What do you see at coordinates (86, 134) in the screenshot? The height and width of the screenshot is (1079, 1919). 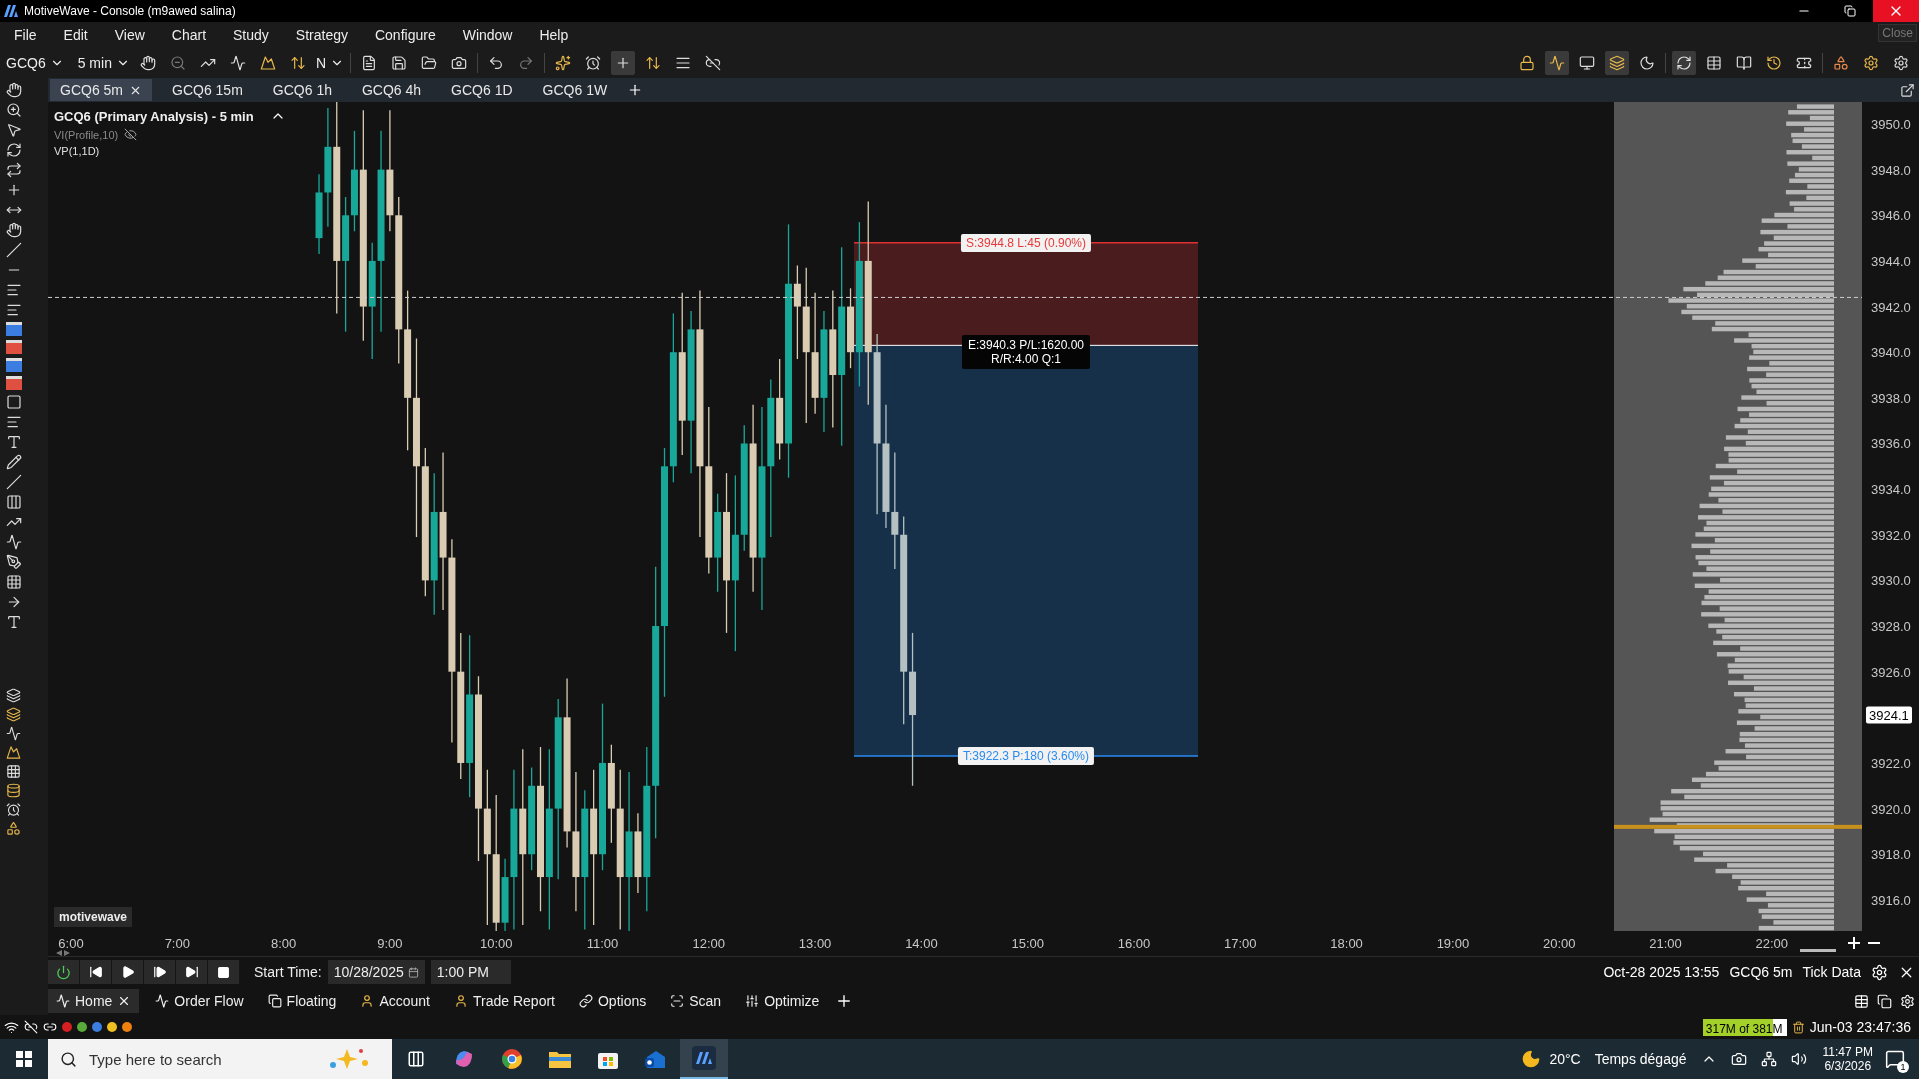 I see `study-label: VI(Profile,10)` at bounding box center [86, 134].